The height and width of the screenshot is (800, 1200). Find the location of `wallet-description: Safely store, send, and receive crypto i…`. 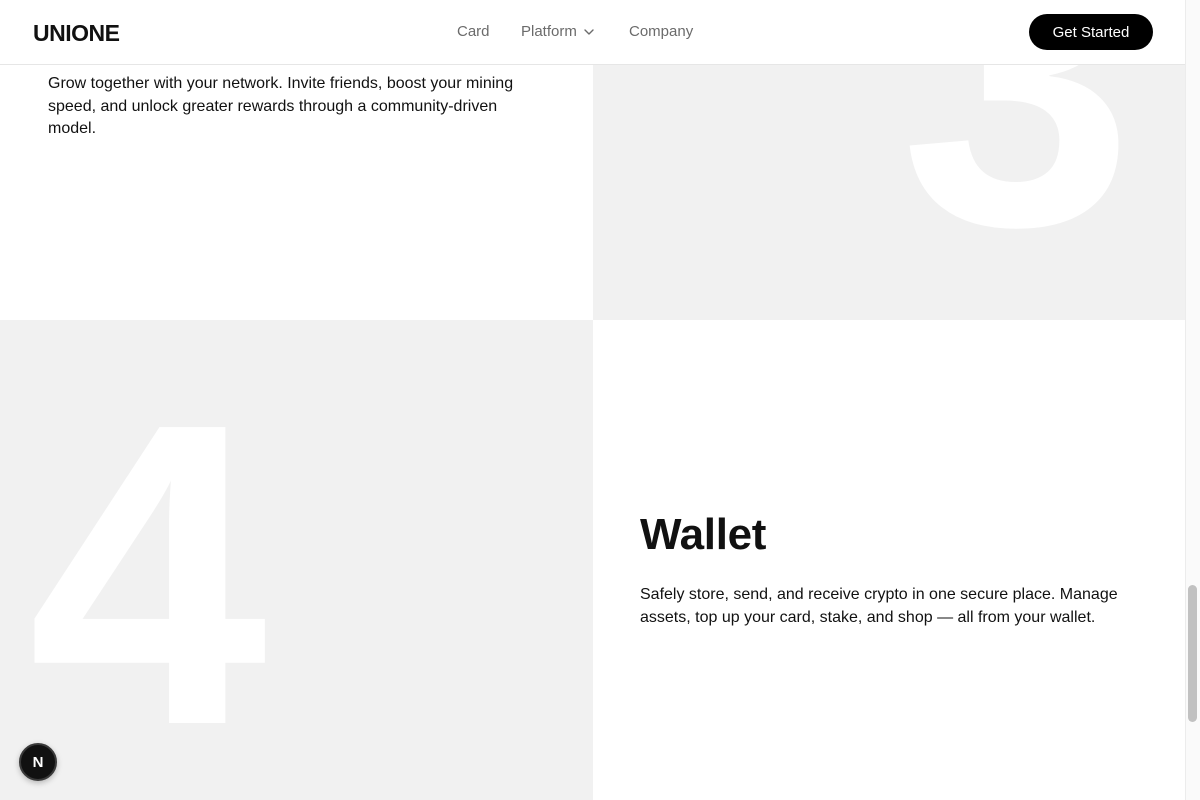

wallet-description: Safely store, send, and receive crypto i… is located at coordinates (879, 606).